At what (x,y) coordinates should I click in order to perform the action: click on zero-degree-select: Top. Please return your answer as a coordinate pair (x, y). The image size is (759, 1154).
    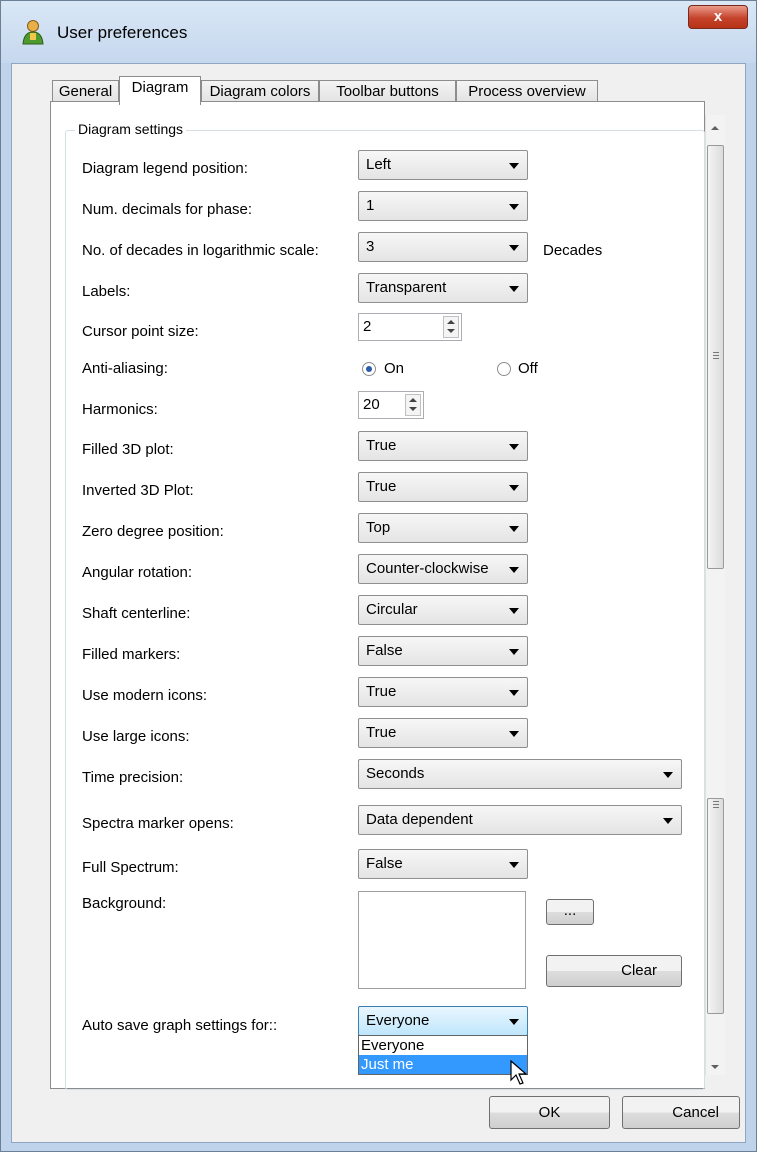
    Looking at the image, I should click on (443, 528).